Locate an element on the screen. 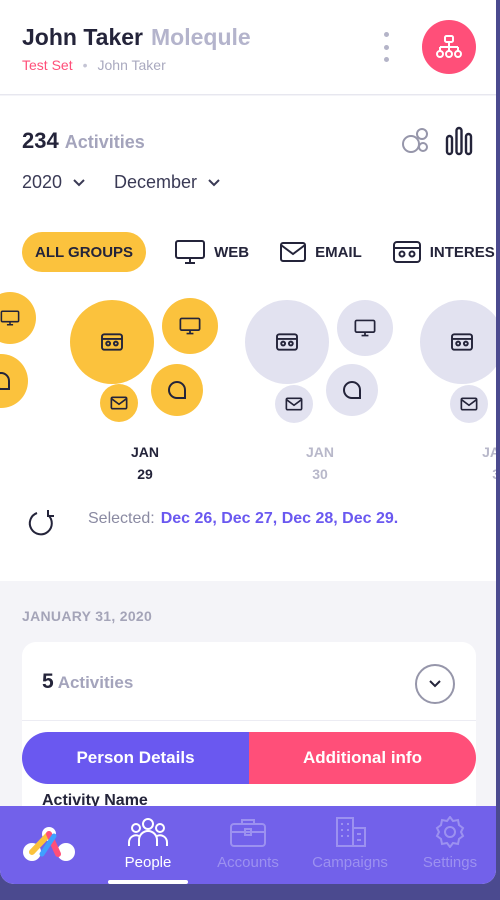 This screenshot has height=900, width=500. day-number: 30 is located at coordinates (320, 474).